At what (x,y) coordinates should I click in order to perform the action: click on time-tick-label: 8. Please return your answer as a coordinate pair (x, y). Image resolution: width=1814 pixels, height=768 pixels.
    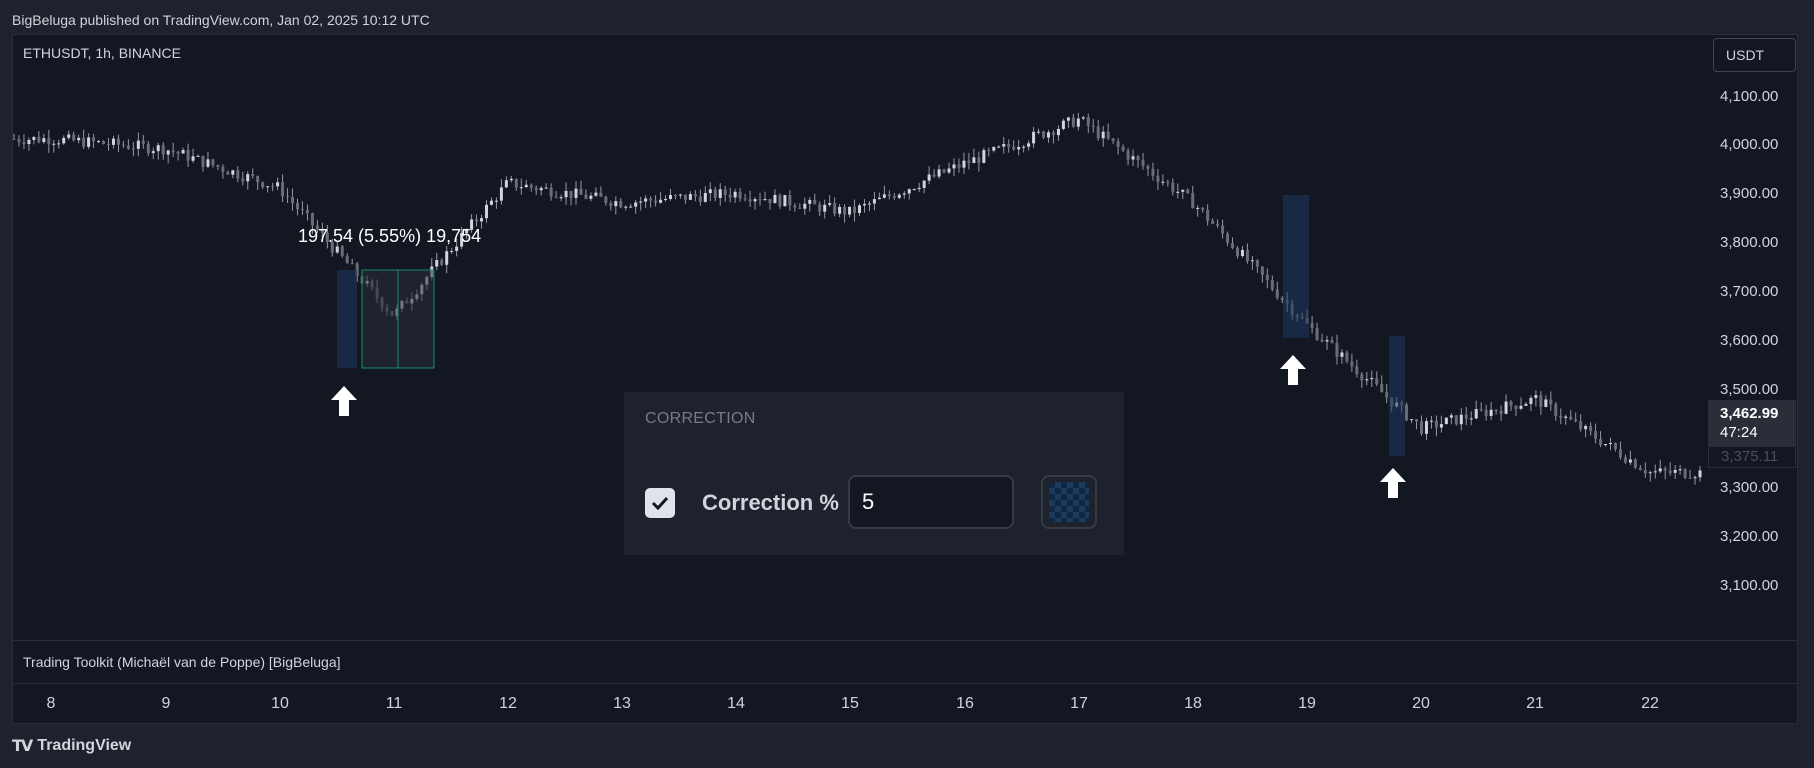
    Looking at the image, I should click on (51, 703).